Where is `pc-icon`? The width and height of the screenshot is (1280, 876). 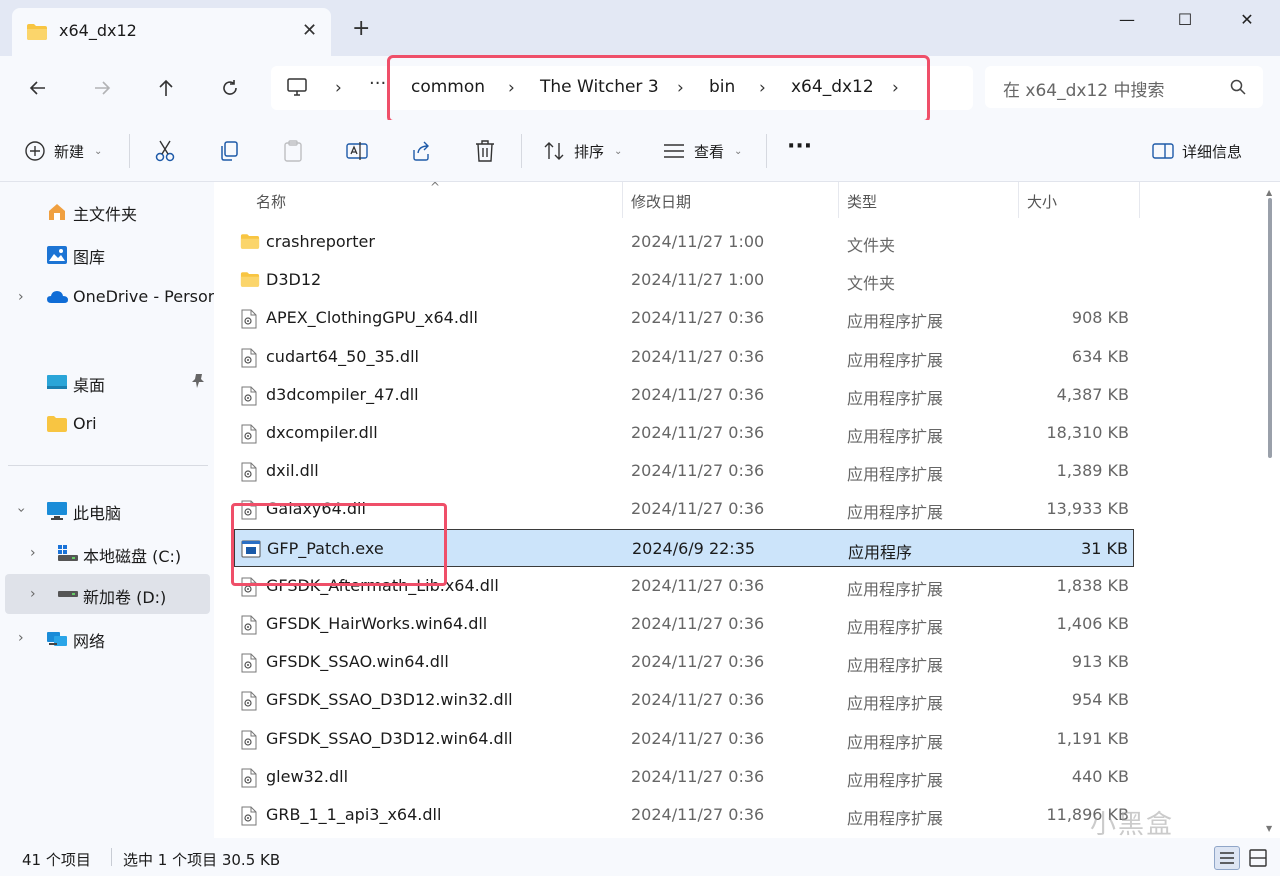 pc-icon is located at coordinates (297, 89).